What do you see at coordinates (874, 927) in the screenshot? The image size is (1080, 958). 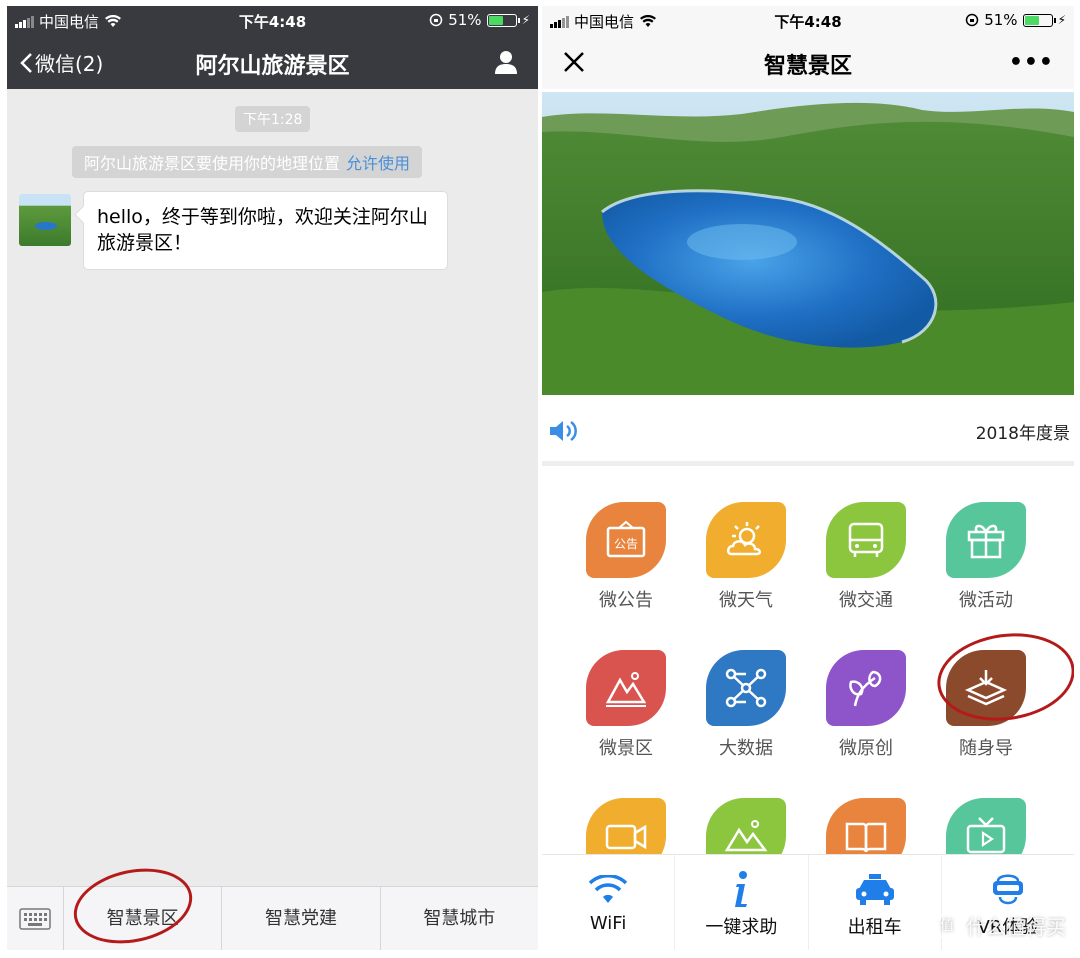 I see `nav-label: 出租车` at bounding box center [874, 927].